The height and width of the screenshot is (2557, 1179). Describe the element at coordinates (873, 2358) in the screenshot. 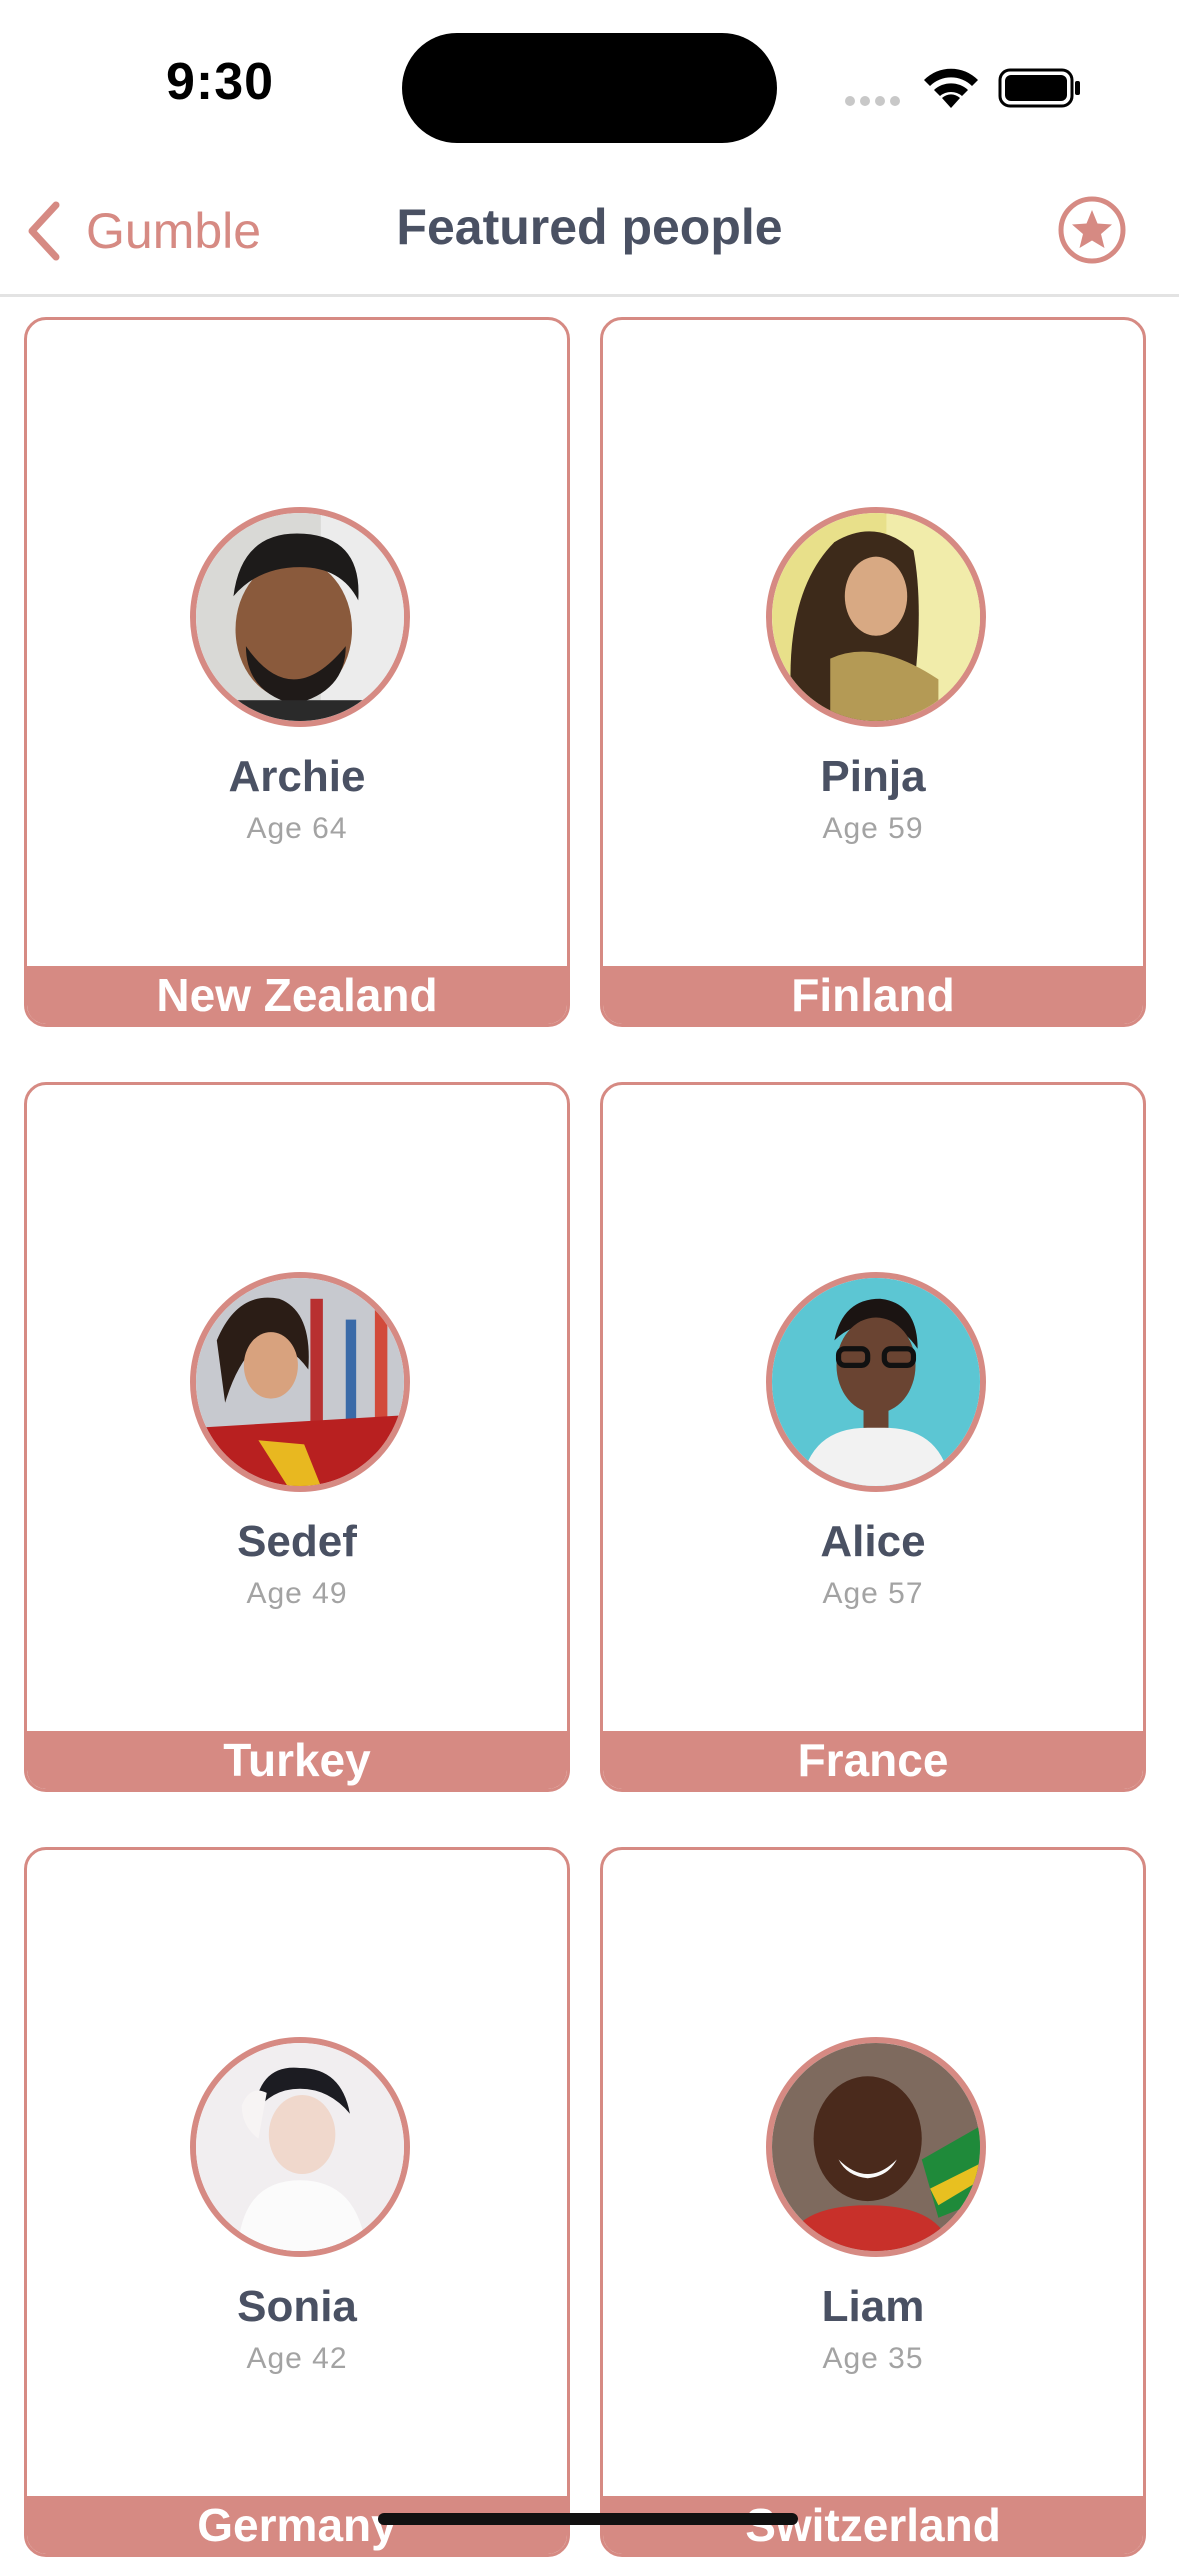

I see `person-age: Age 35` at that location.